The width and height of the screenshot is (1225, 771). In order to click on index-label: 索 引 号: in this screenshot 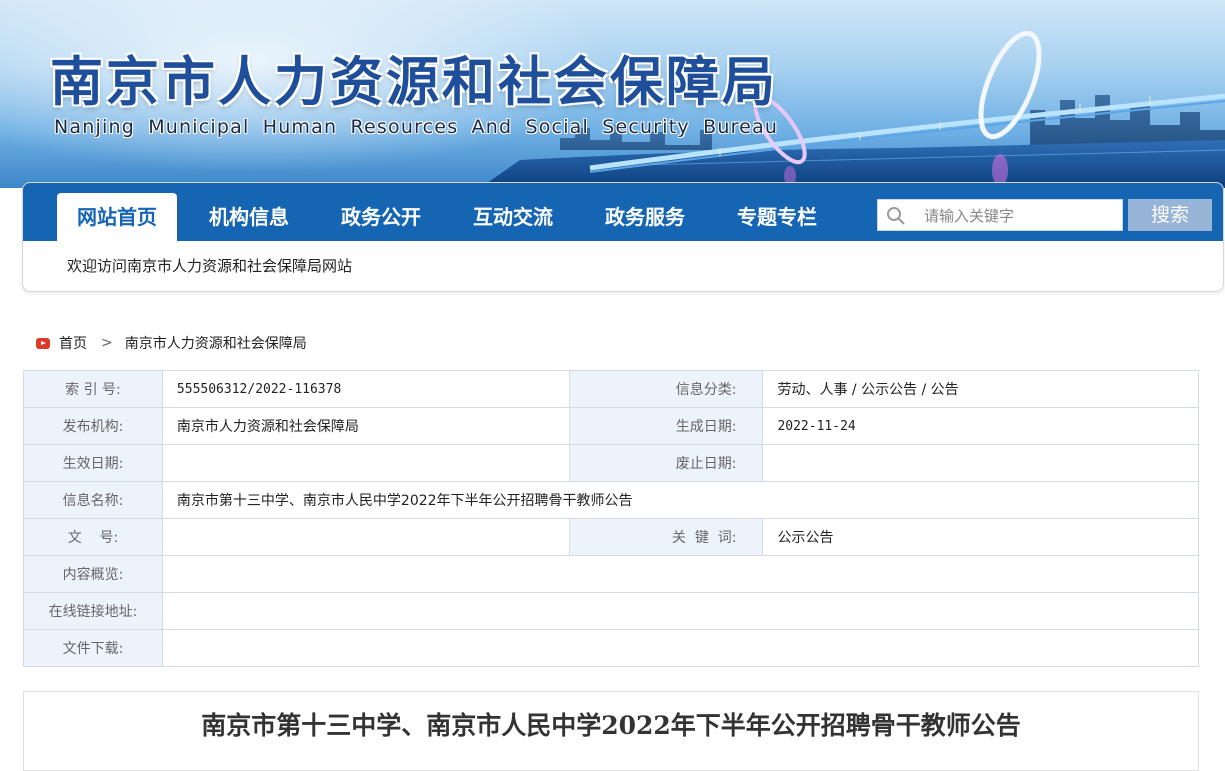, I will do `click(93, 389)`.